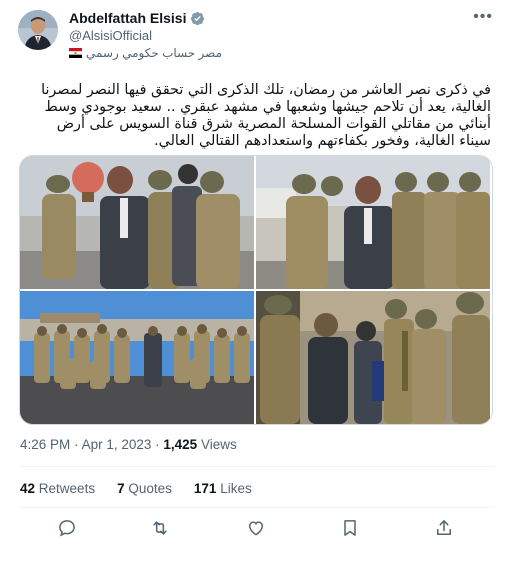 The height and width of the screenshot is (562, 515). I want to click on retweets-stat: 42 Retweets, so click(57, 488).